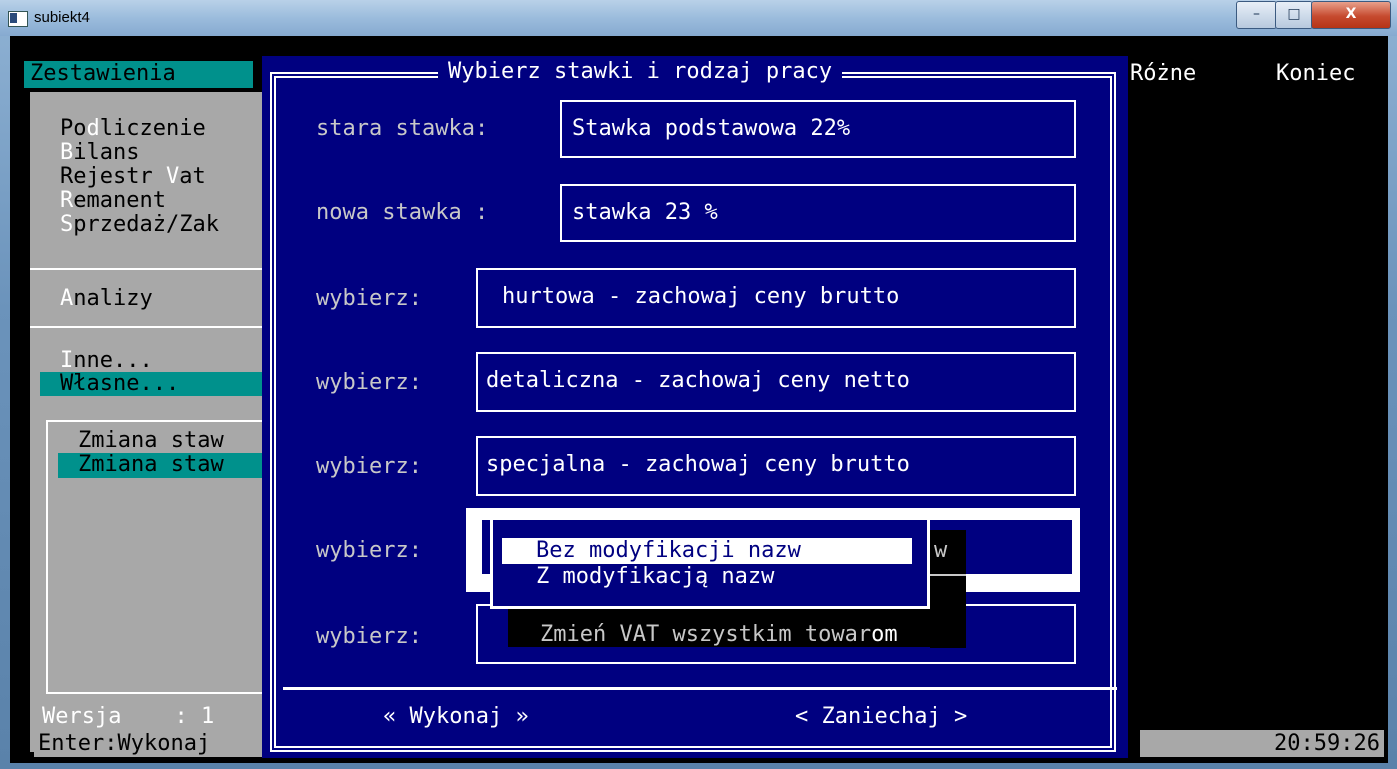 Image resolution: width=1397 pixels, height=769 pixels. I want to click on minimize-button: –, so click(1256, 15).